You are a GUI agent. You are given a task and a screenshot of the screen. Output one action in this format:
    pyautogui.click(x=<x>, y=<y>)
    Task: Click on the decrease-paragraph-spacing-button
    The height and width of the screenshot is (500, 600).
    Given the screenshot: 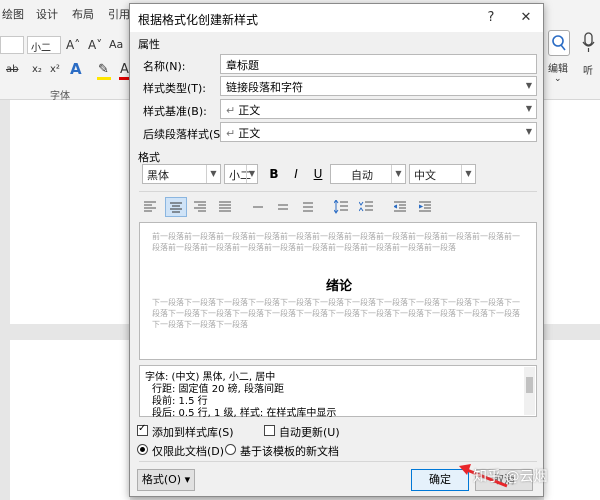 What is the action you would take?
    pyautogui.click(x=366, y=207)
    